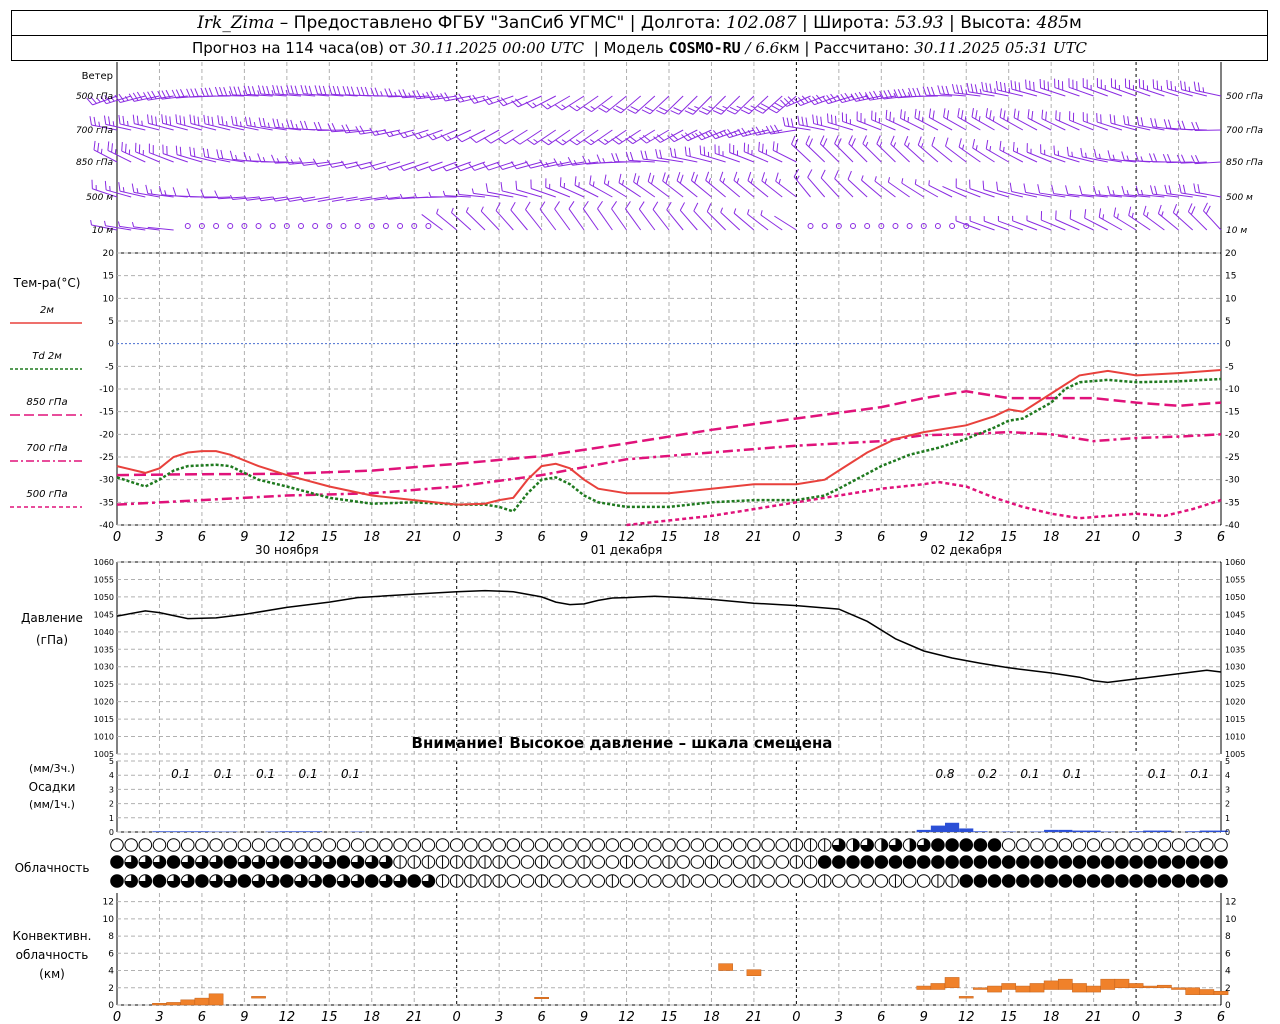  What do you see at coordinates (108, 277) in the screenshot?
I see `temp-ytick-left: 15` at bounding box center [108, 277].